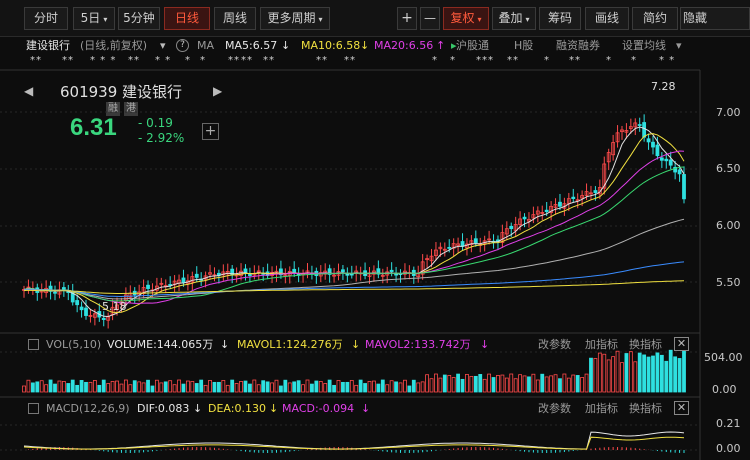 The width and height of the screenshot is (750, 460). Describe the element at coordinates (663, 86) in the screenshot. I see `high-annotation: 7.28` at that location.